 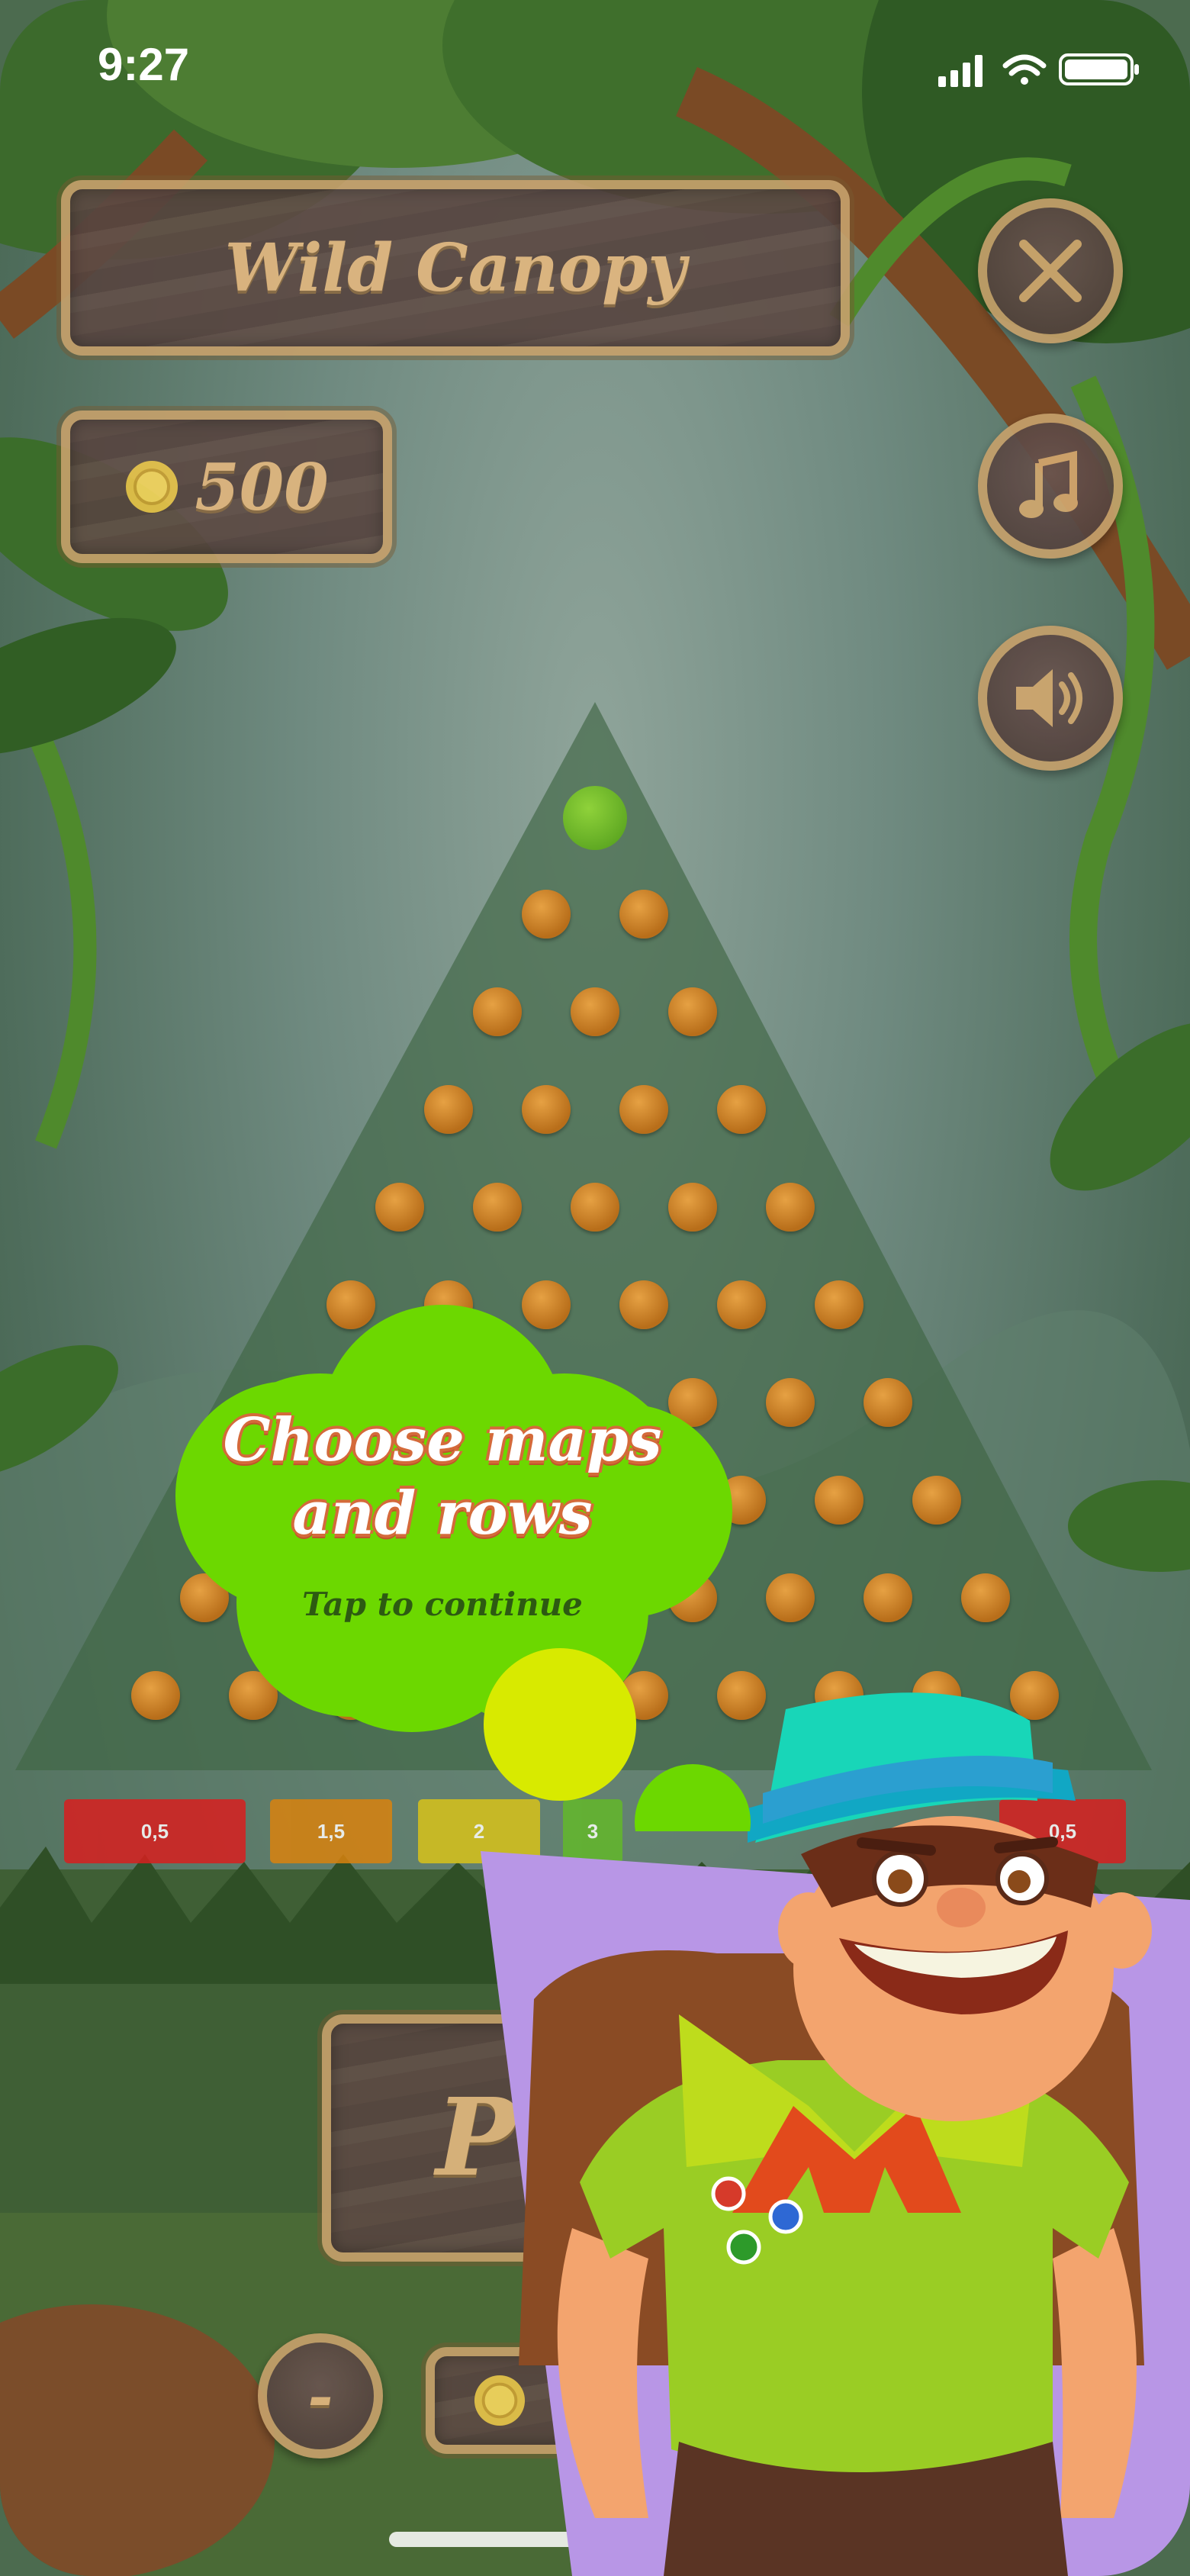 I want to click on status-icons, so click(x=1038, y=70).